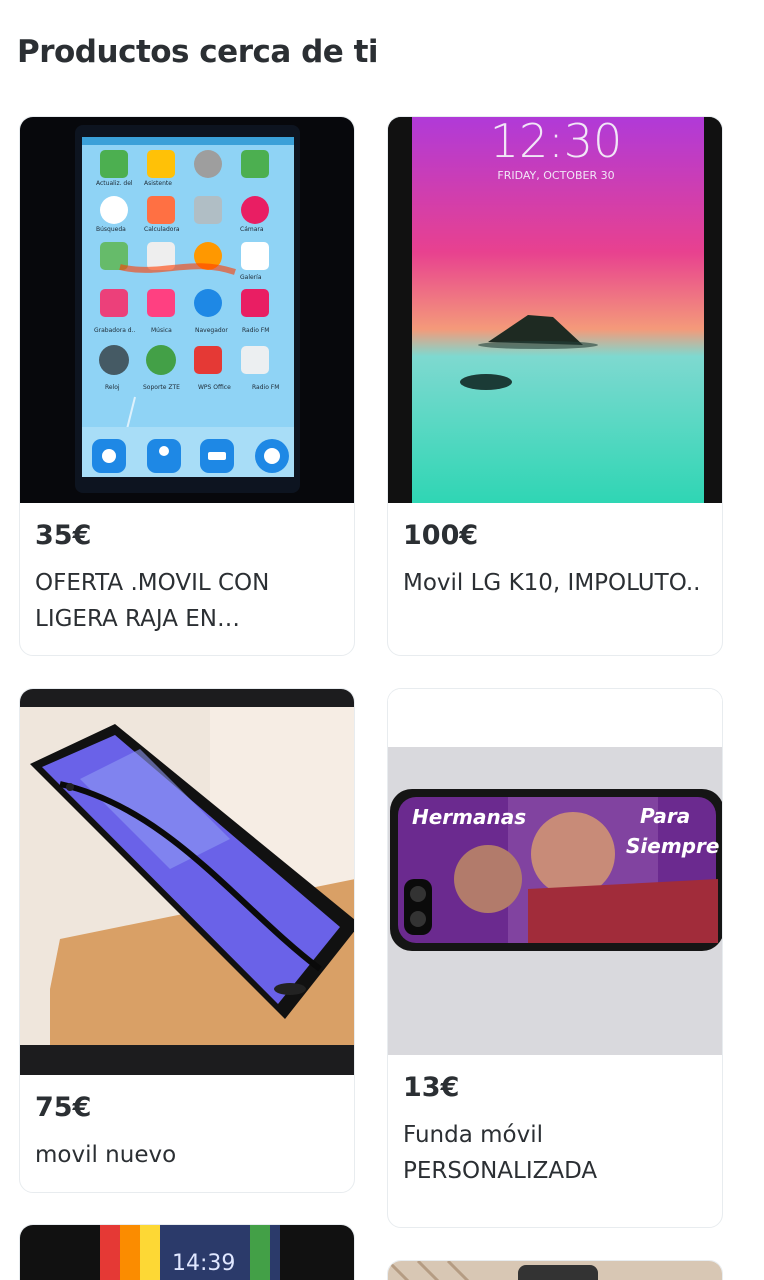 This screenshot has height=1280, width=764. What do you see at coordinates (665, 816) in the screenshot?
I see `case-text-right: Para` at bounding box center [665, 816].